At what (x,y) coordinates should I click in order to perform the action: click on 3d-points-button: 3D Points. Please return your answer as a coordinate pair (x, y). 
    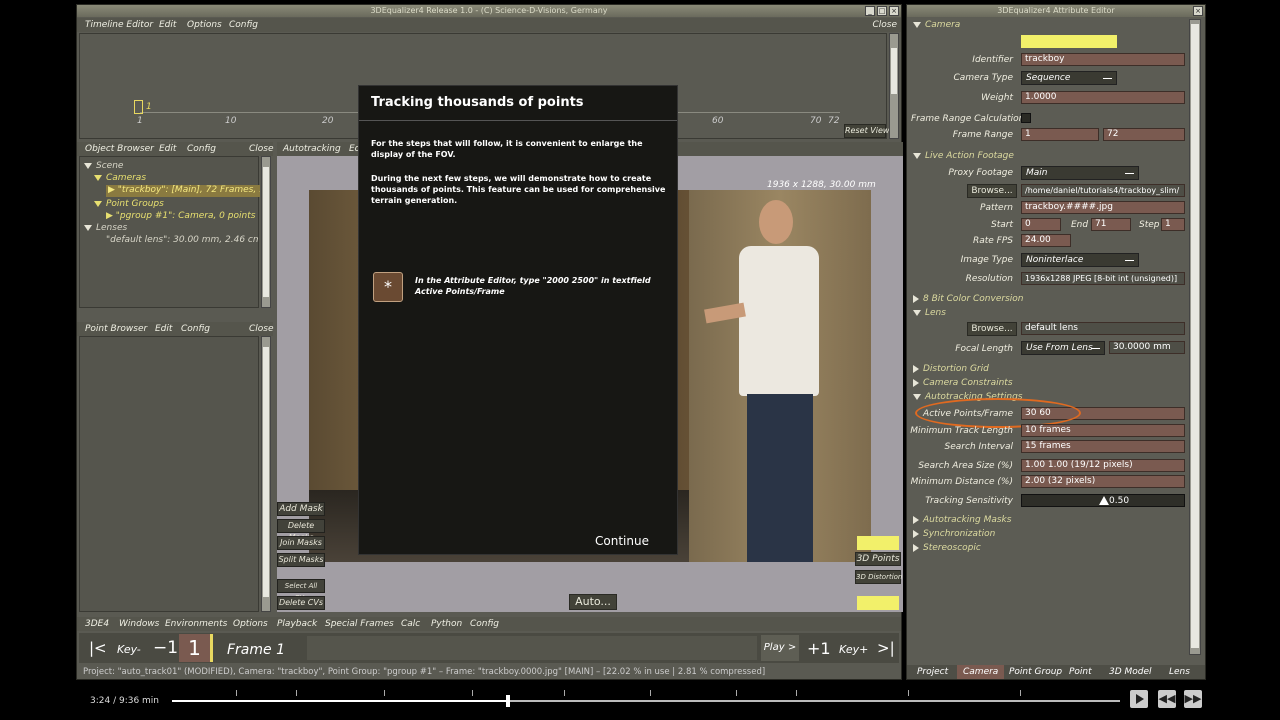
    Looking at the image, I should click on (878, 559).